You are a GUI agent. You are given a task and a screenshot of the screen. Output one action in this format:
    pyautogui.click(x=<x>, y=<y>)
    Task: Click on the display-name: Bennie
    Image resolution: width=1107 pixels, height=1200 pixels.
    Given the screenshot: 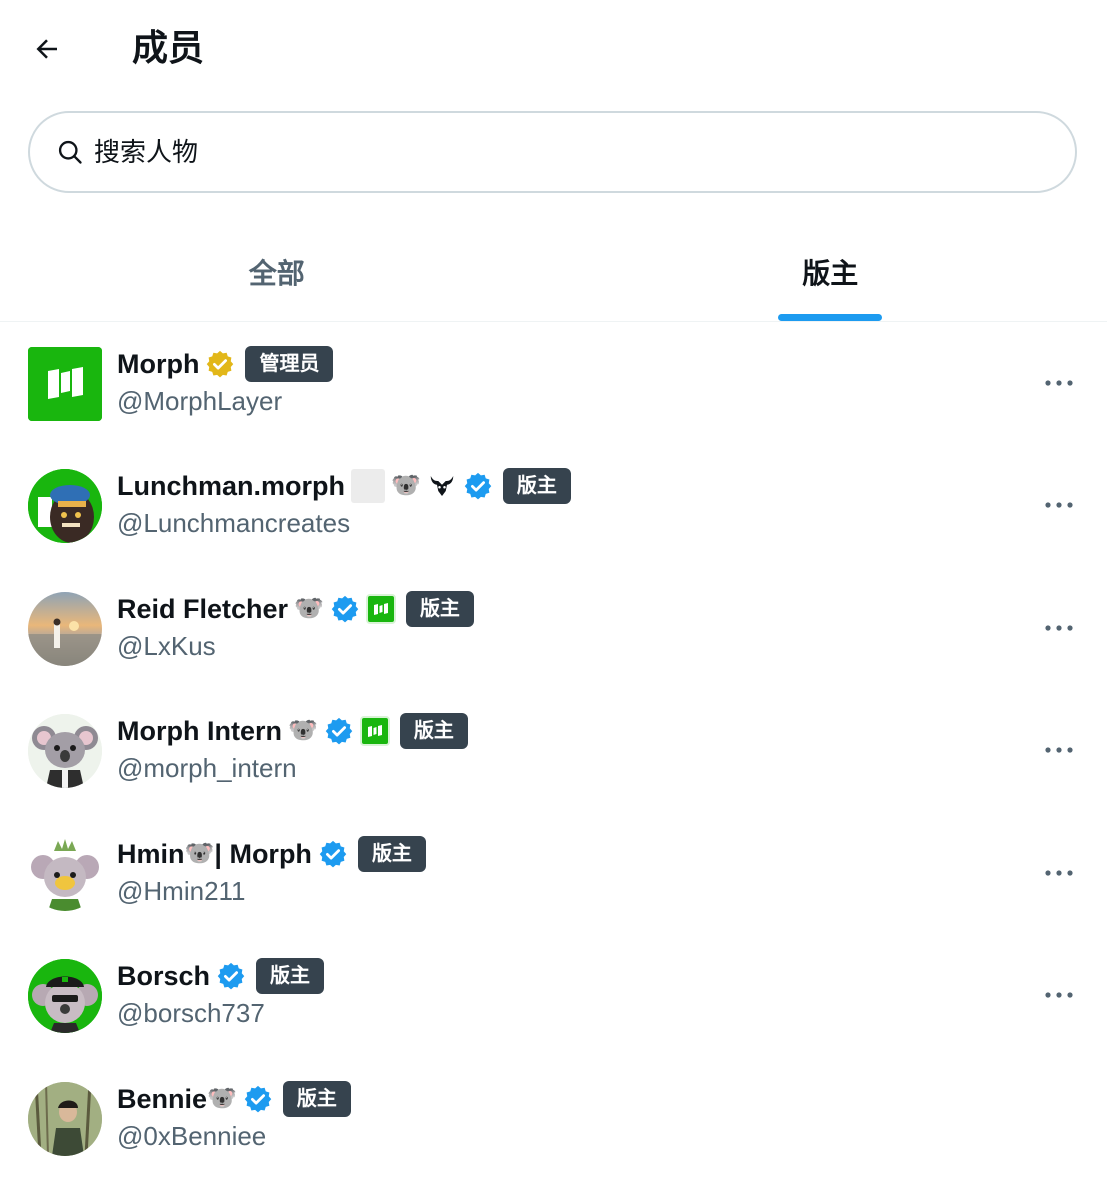 What is the action you would take?
    pyautogui.click(x=162, y=1099)
    